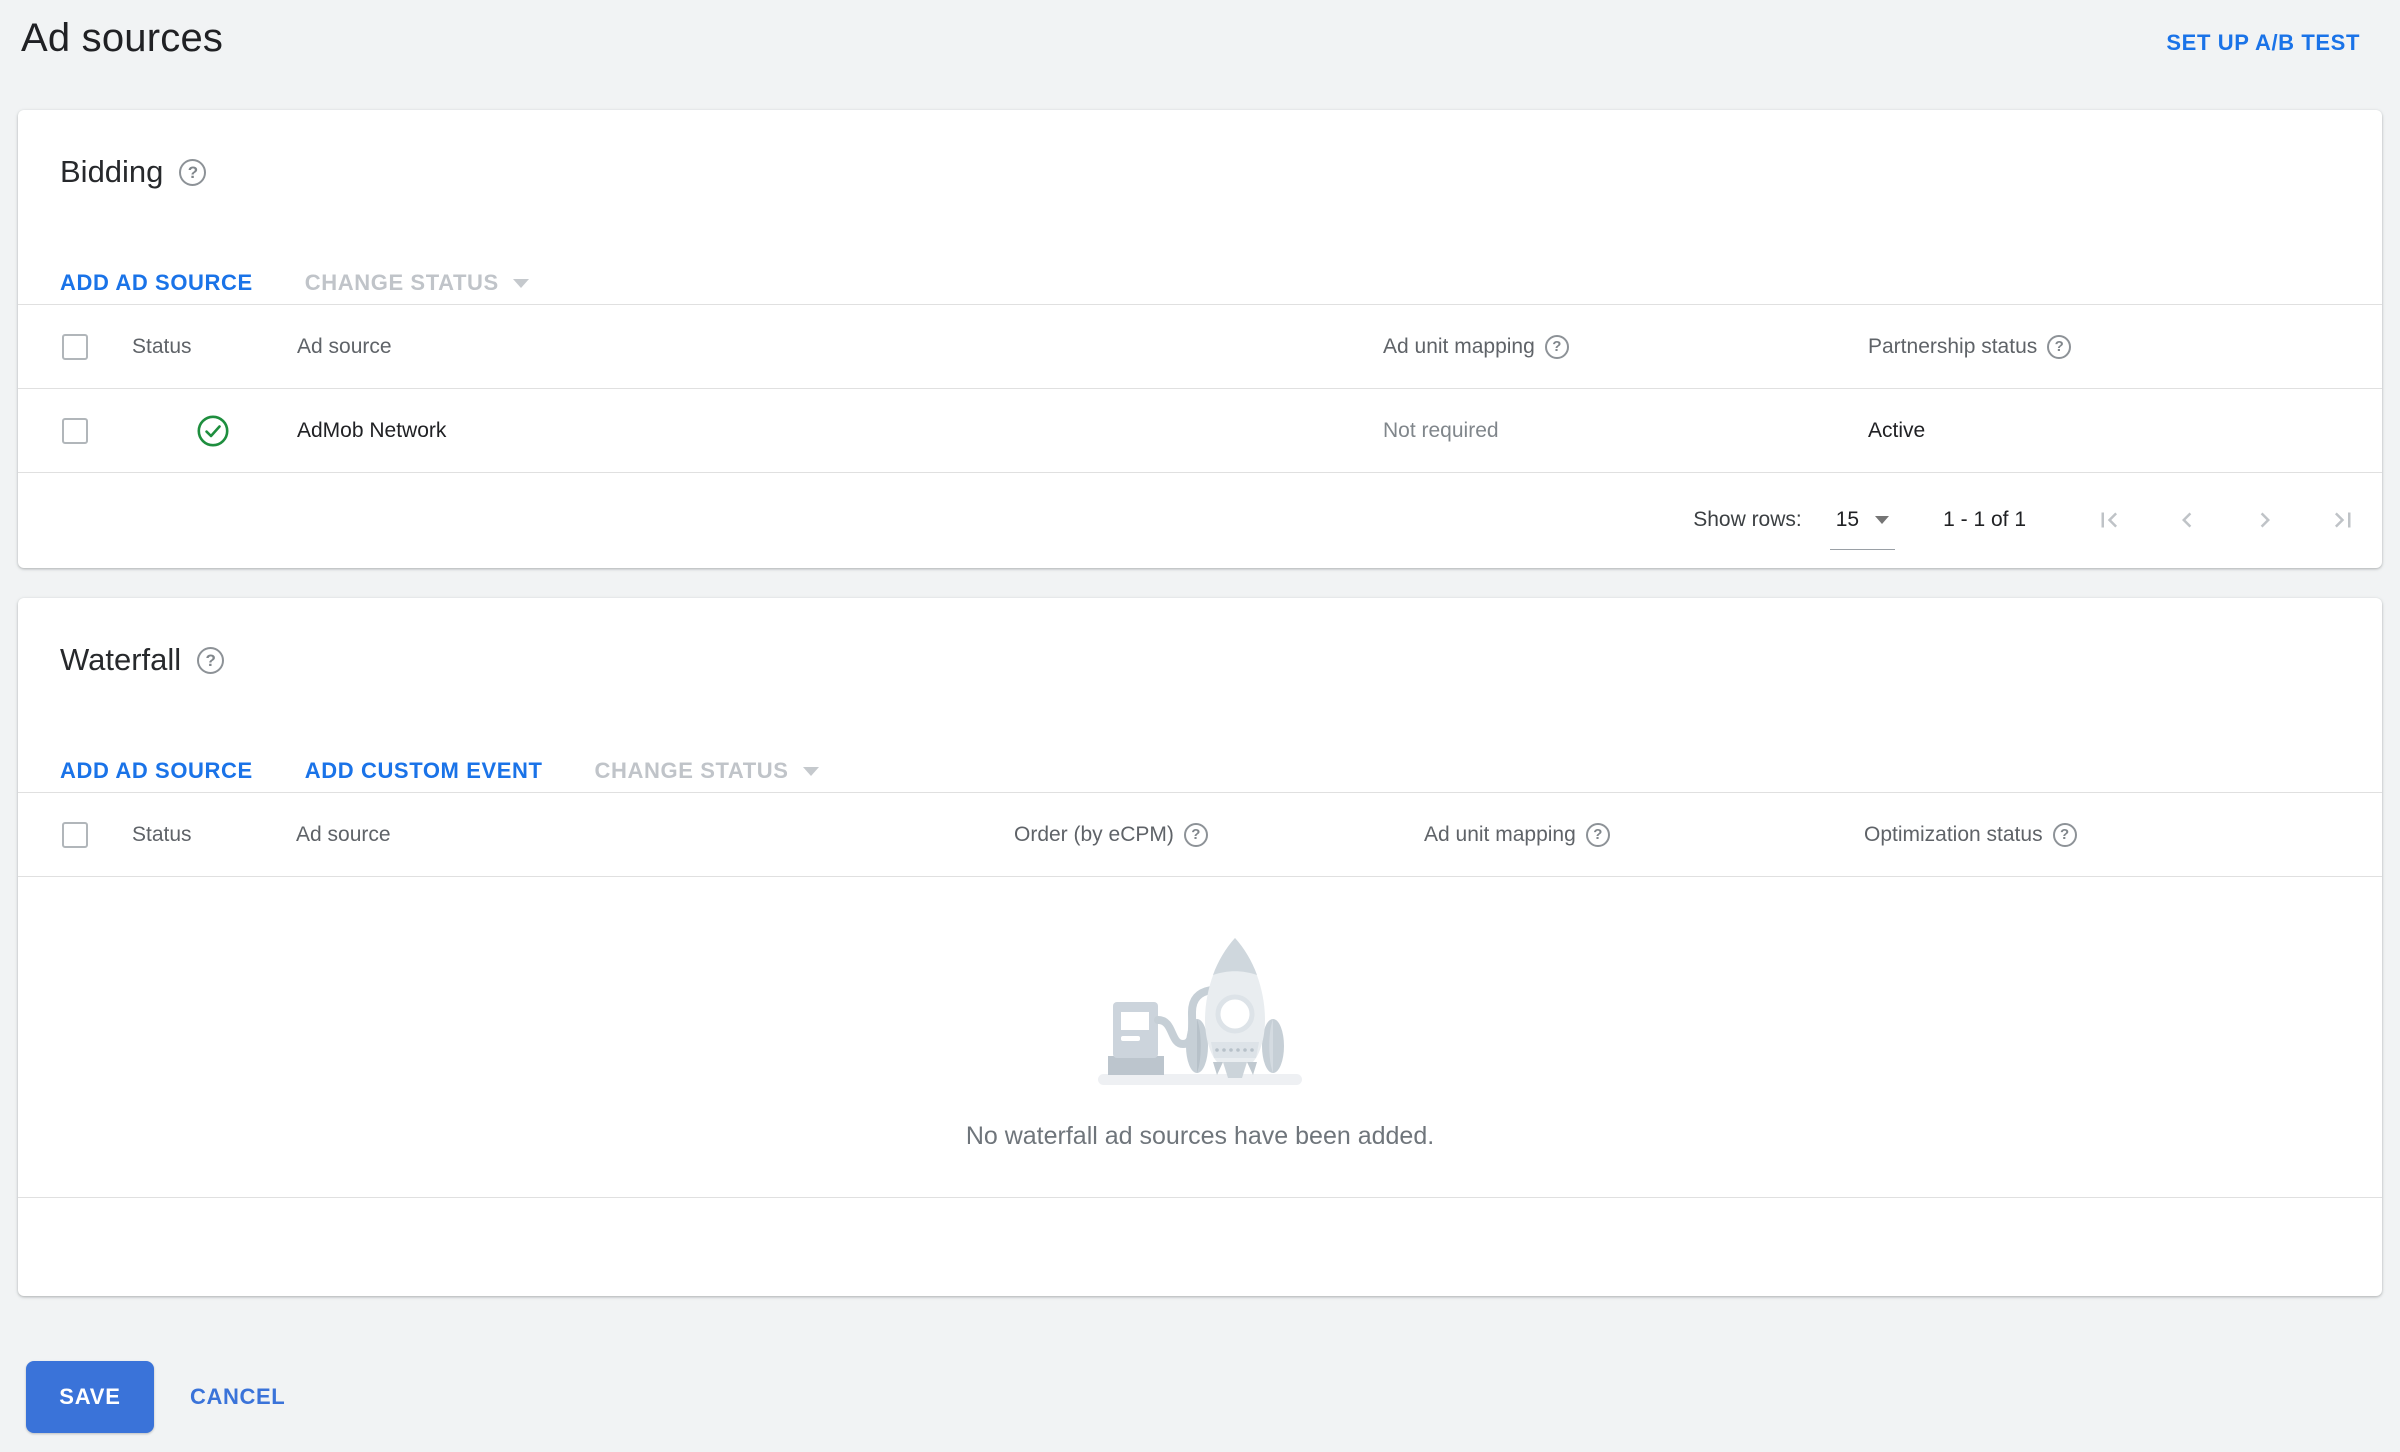 Image resolution: width=2400 pixels, height=1452 pixels. Describe the element at coordinates (75, 346) in the screenshot. I see `bidding-select-all-checkbox` at that location.